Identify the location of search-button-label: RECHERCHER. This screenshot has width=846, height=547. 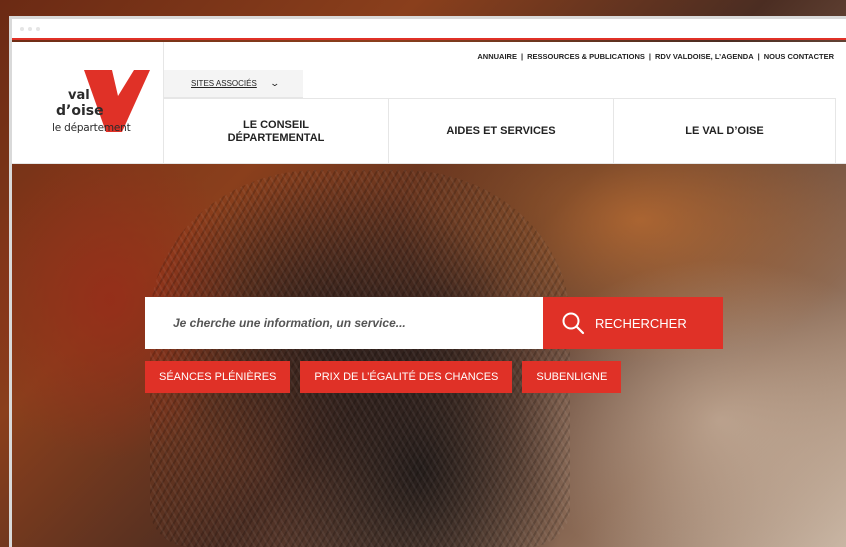
(641, 323).